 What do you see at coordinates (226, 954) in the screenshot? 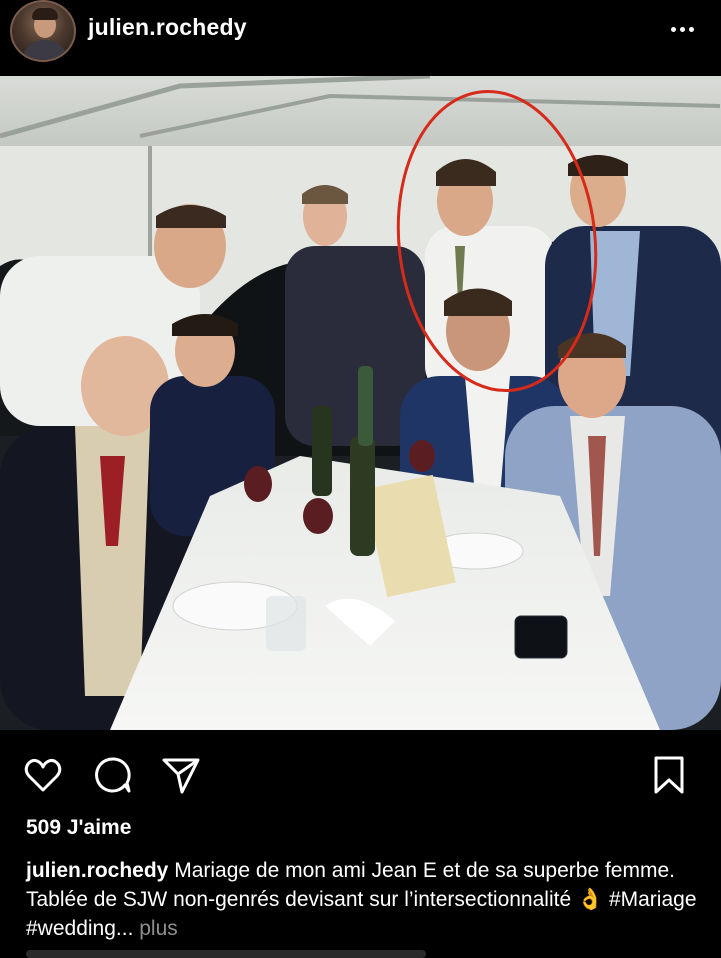
I see `comments-preview-cutoff` at bounding box center [226, 954].